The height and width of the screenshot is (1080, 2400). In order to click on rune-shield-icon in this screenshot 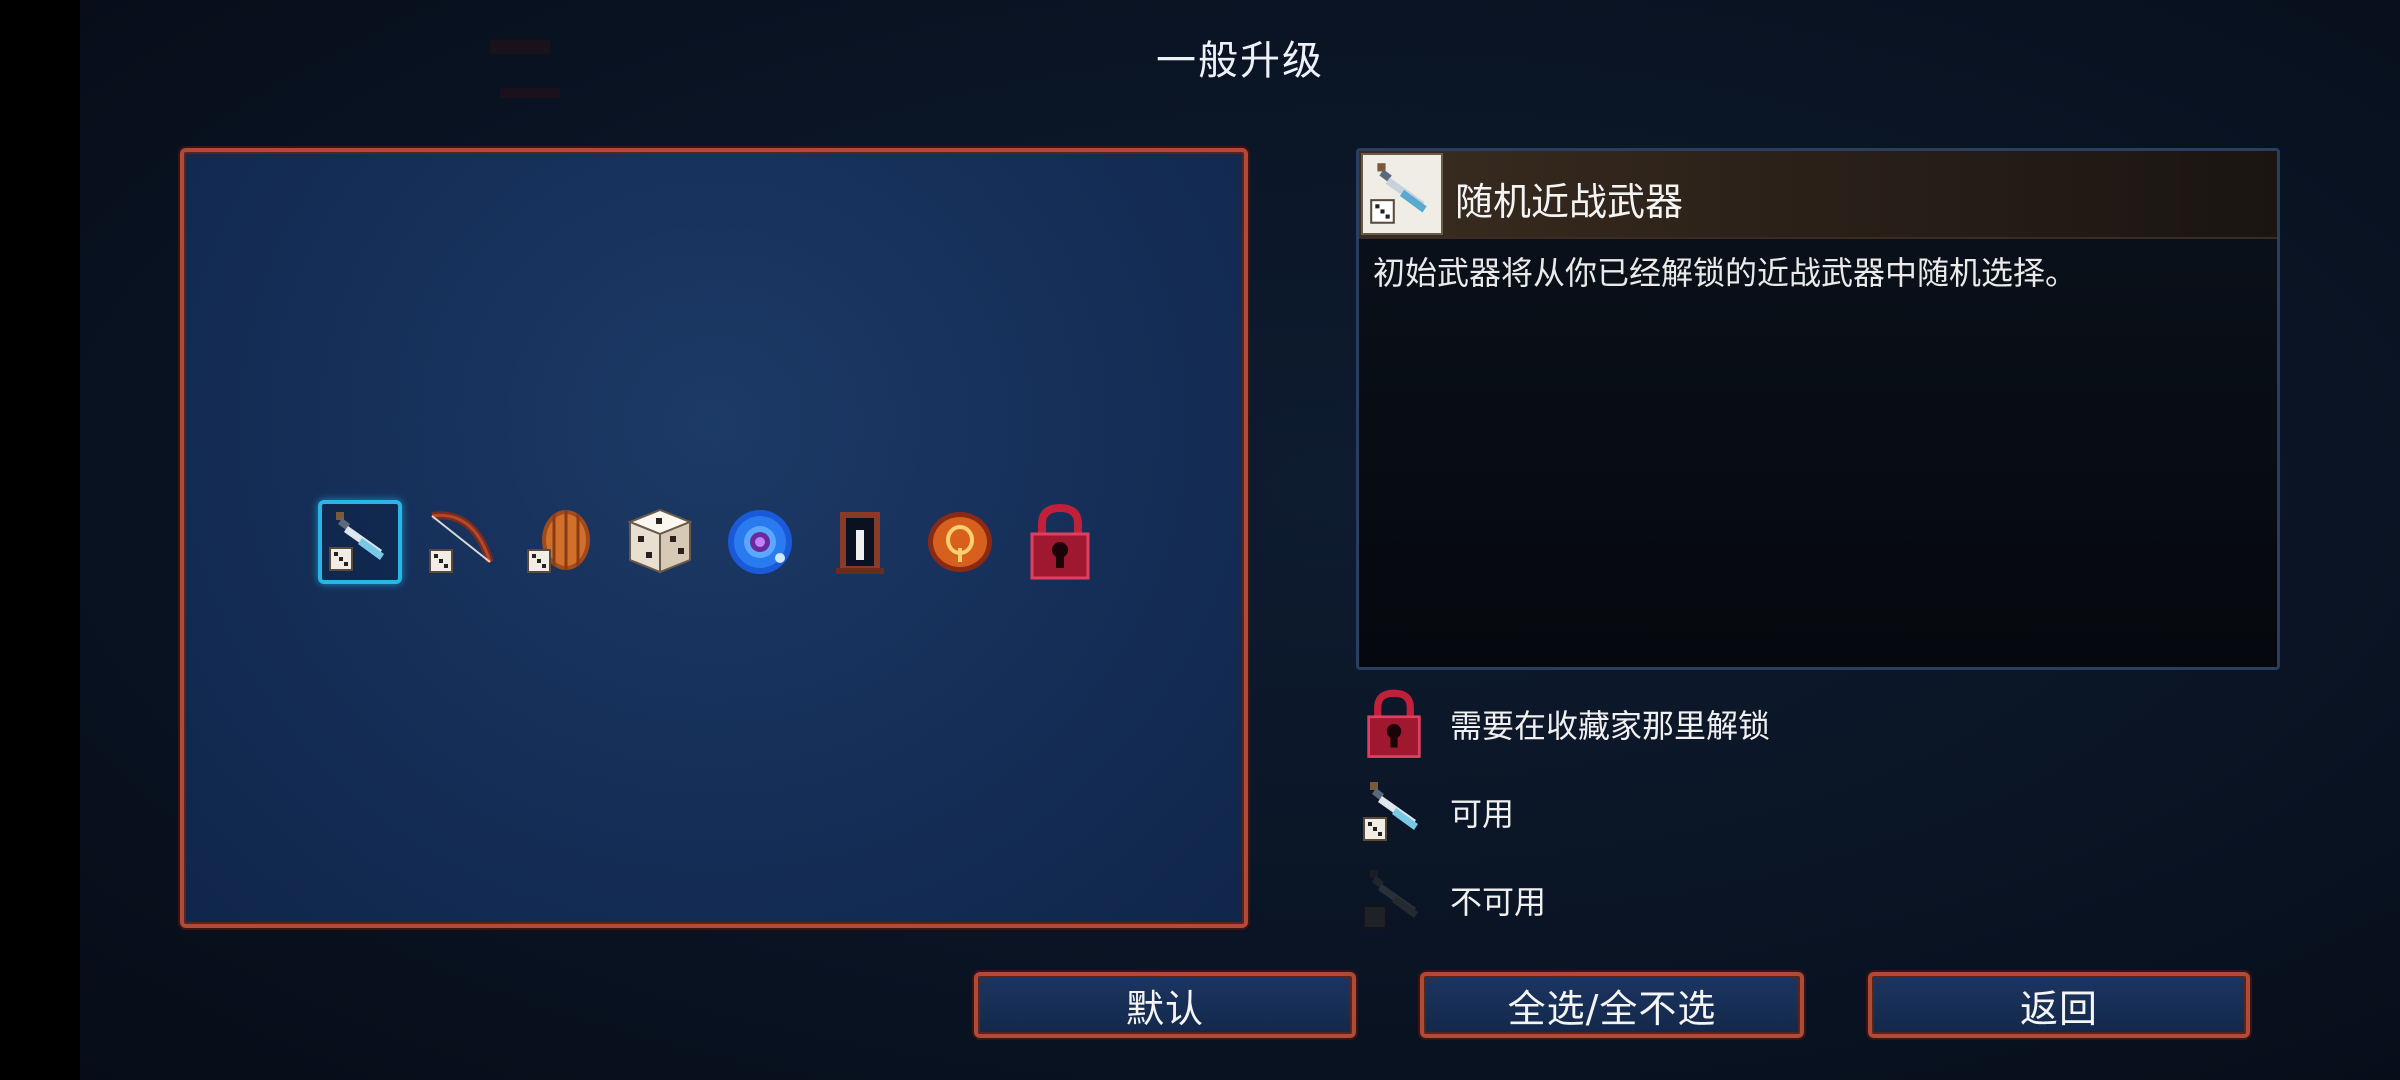, I will do `click(960, 542)`.